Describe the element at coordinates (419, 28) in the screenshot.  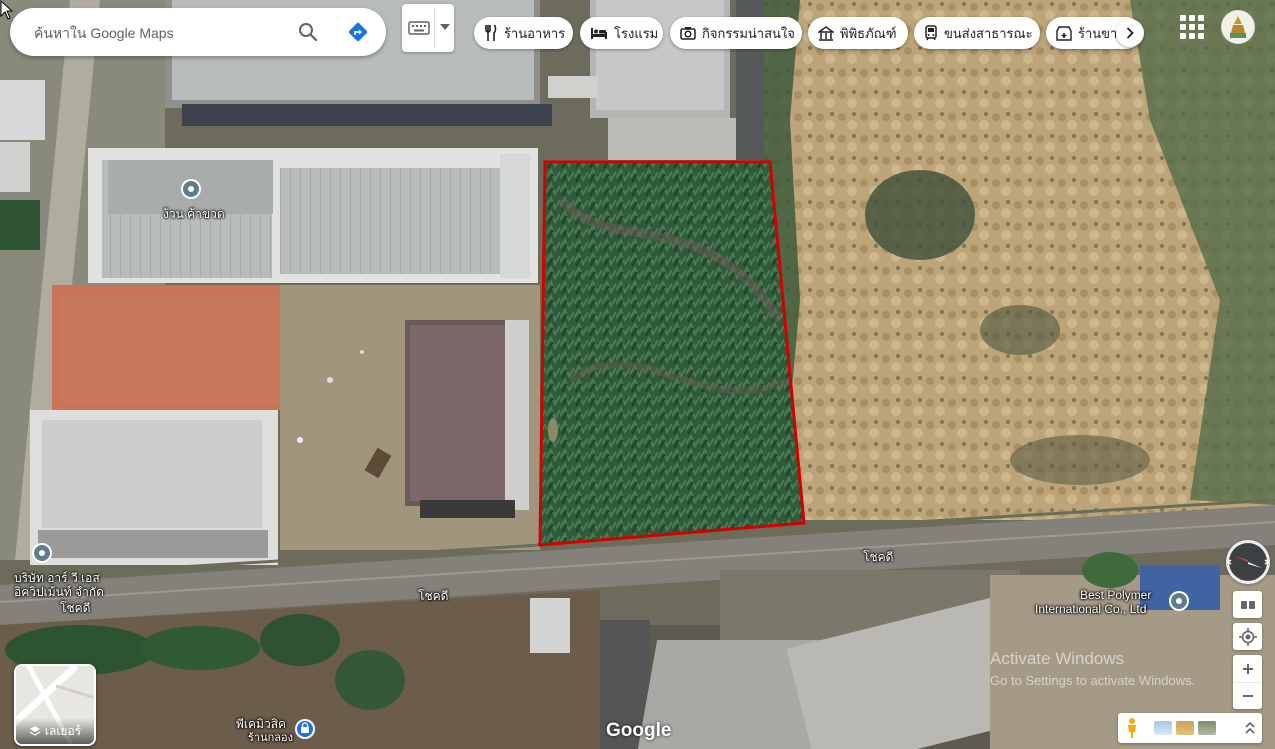
I see `keyboard-icon` at that location.